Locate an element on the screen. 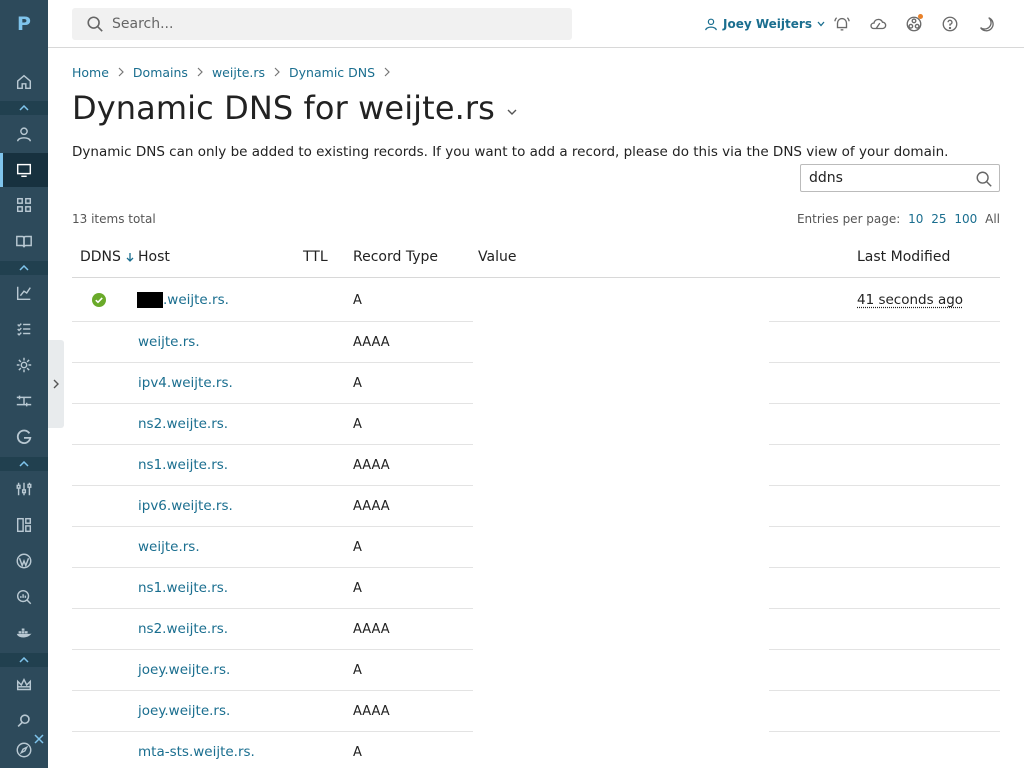 Image resolution: width=1024 pixels, height=768 pixels. breadcrumb: Home Domains weijte.rs Dynamic DNS is located at coordinates (235, 72).